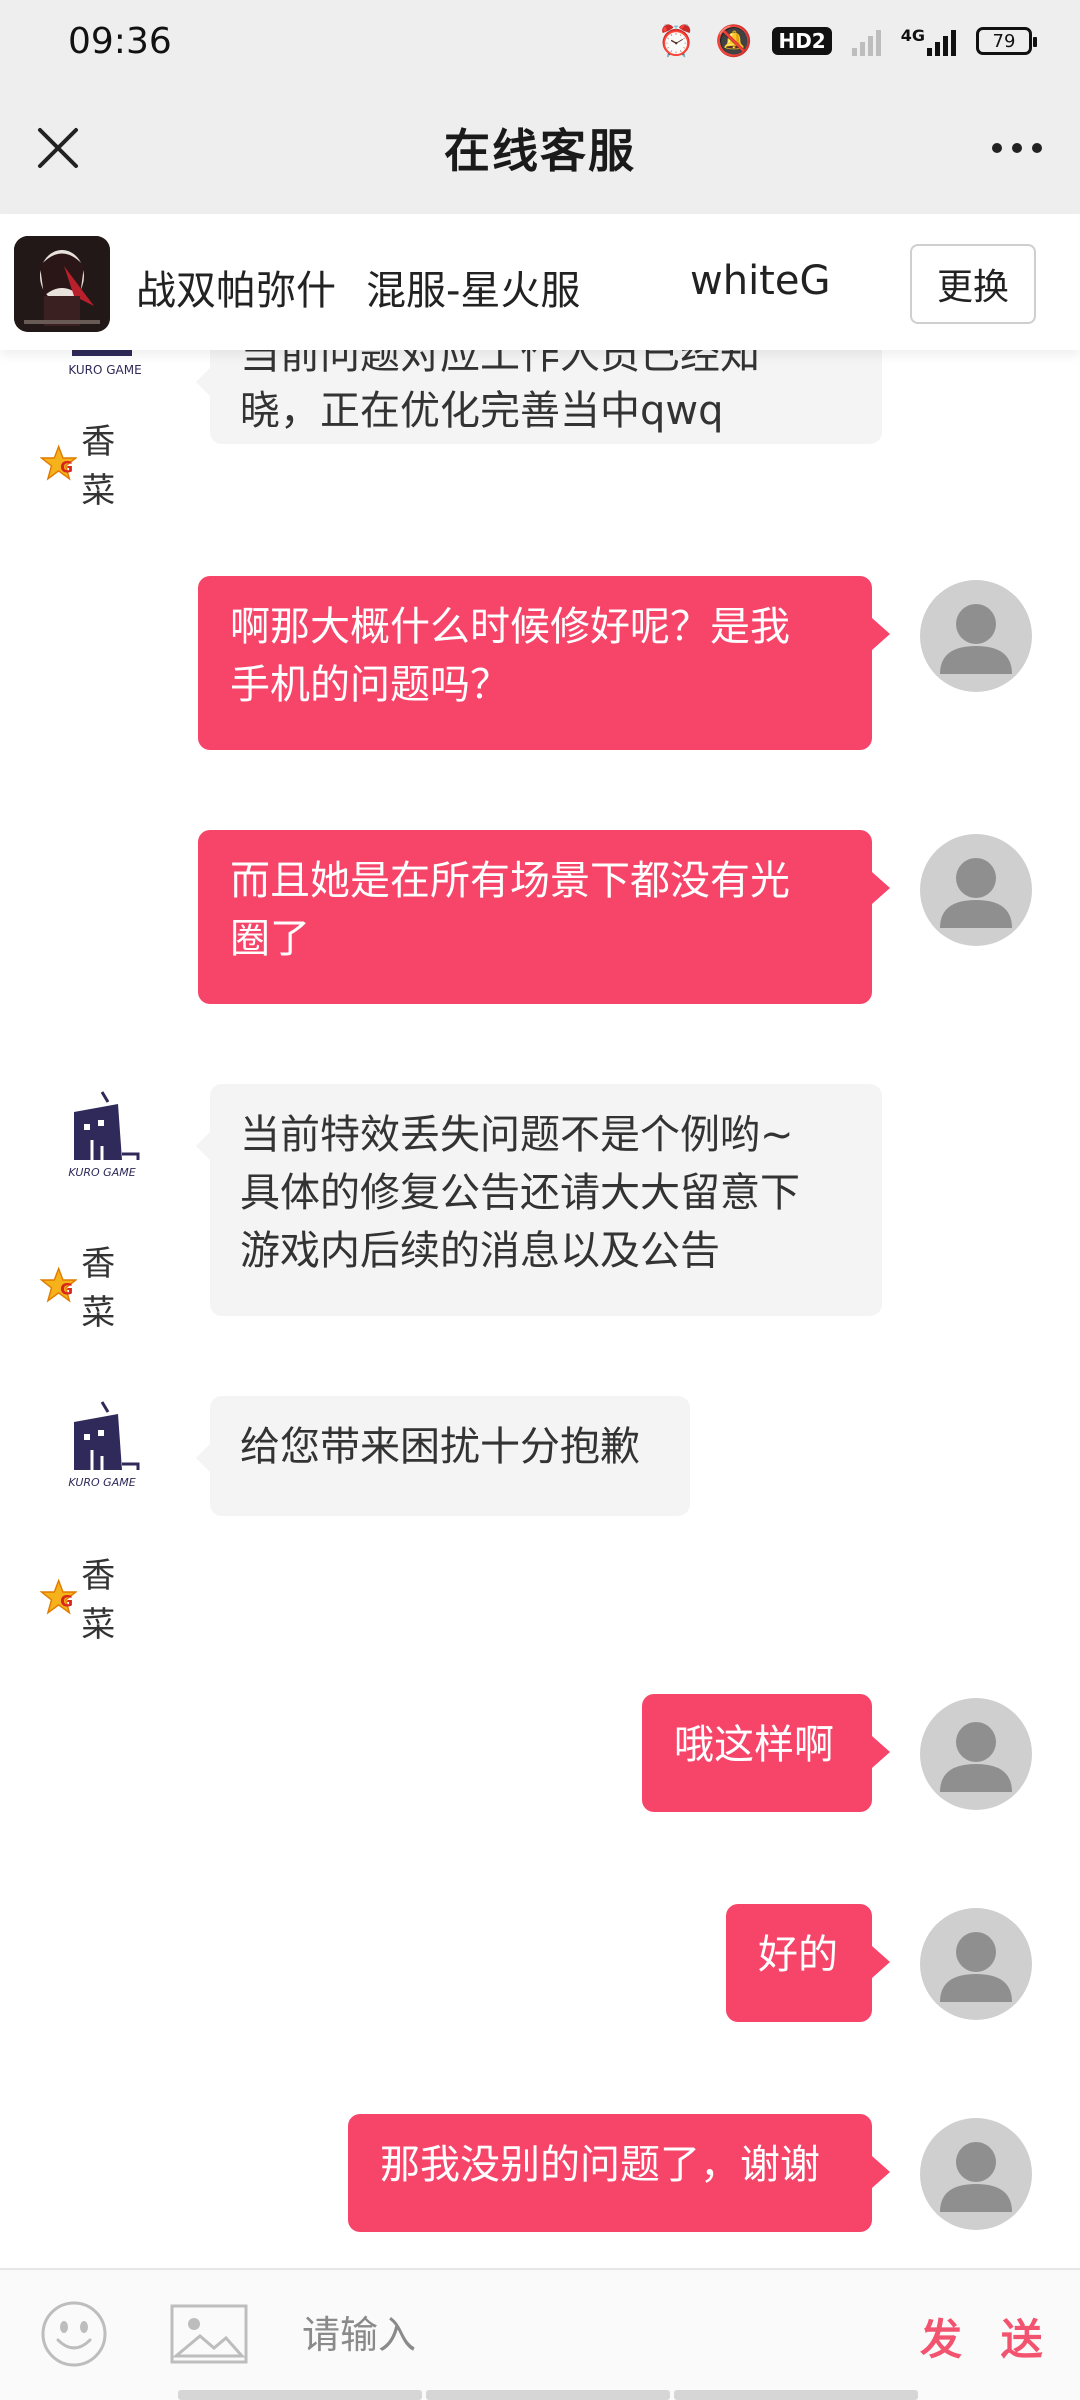  I want to click on send-button: 发 送, so click(987, 2336).